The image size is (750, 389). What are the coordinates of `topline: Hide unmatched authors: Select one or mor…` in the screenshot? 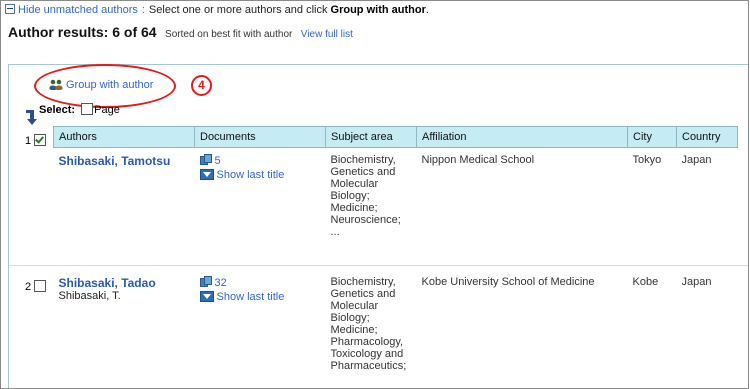 It's located at (217, 10).